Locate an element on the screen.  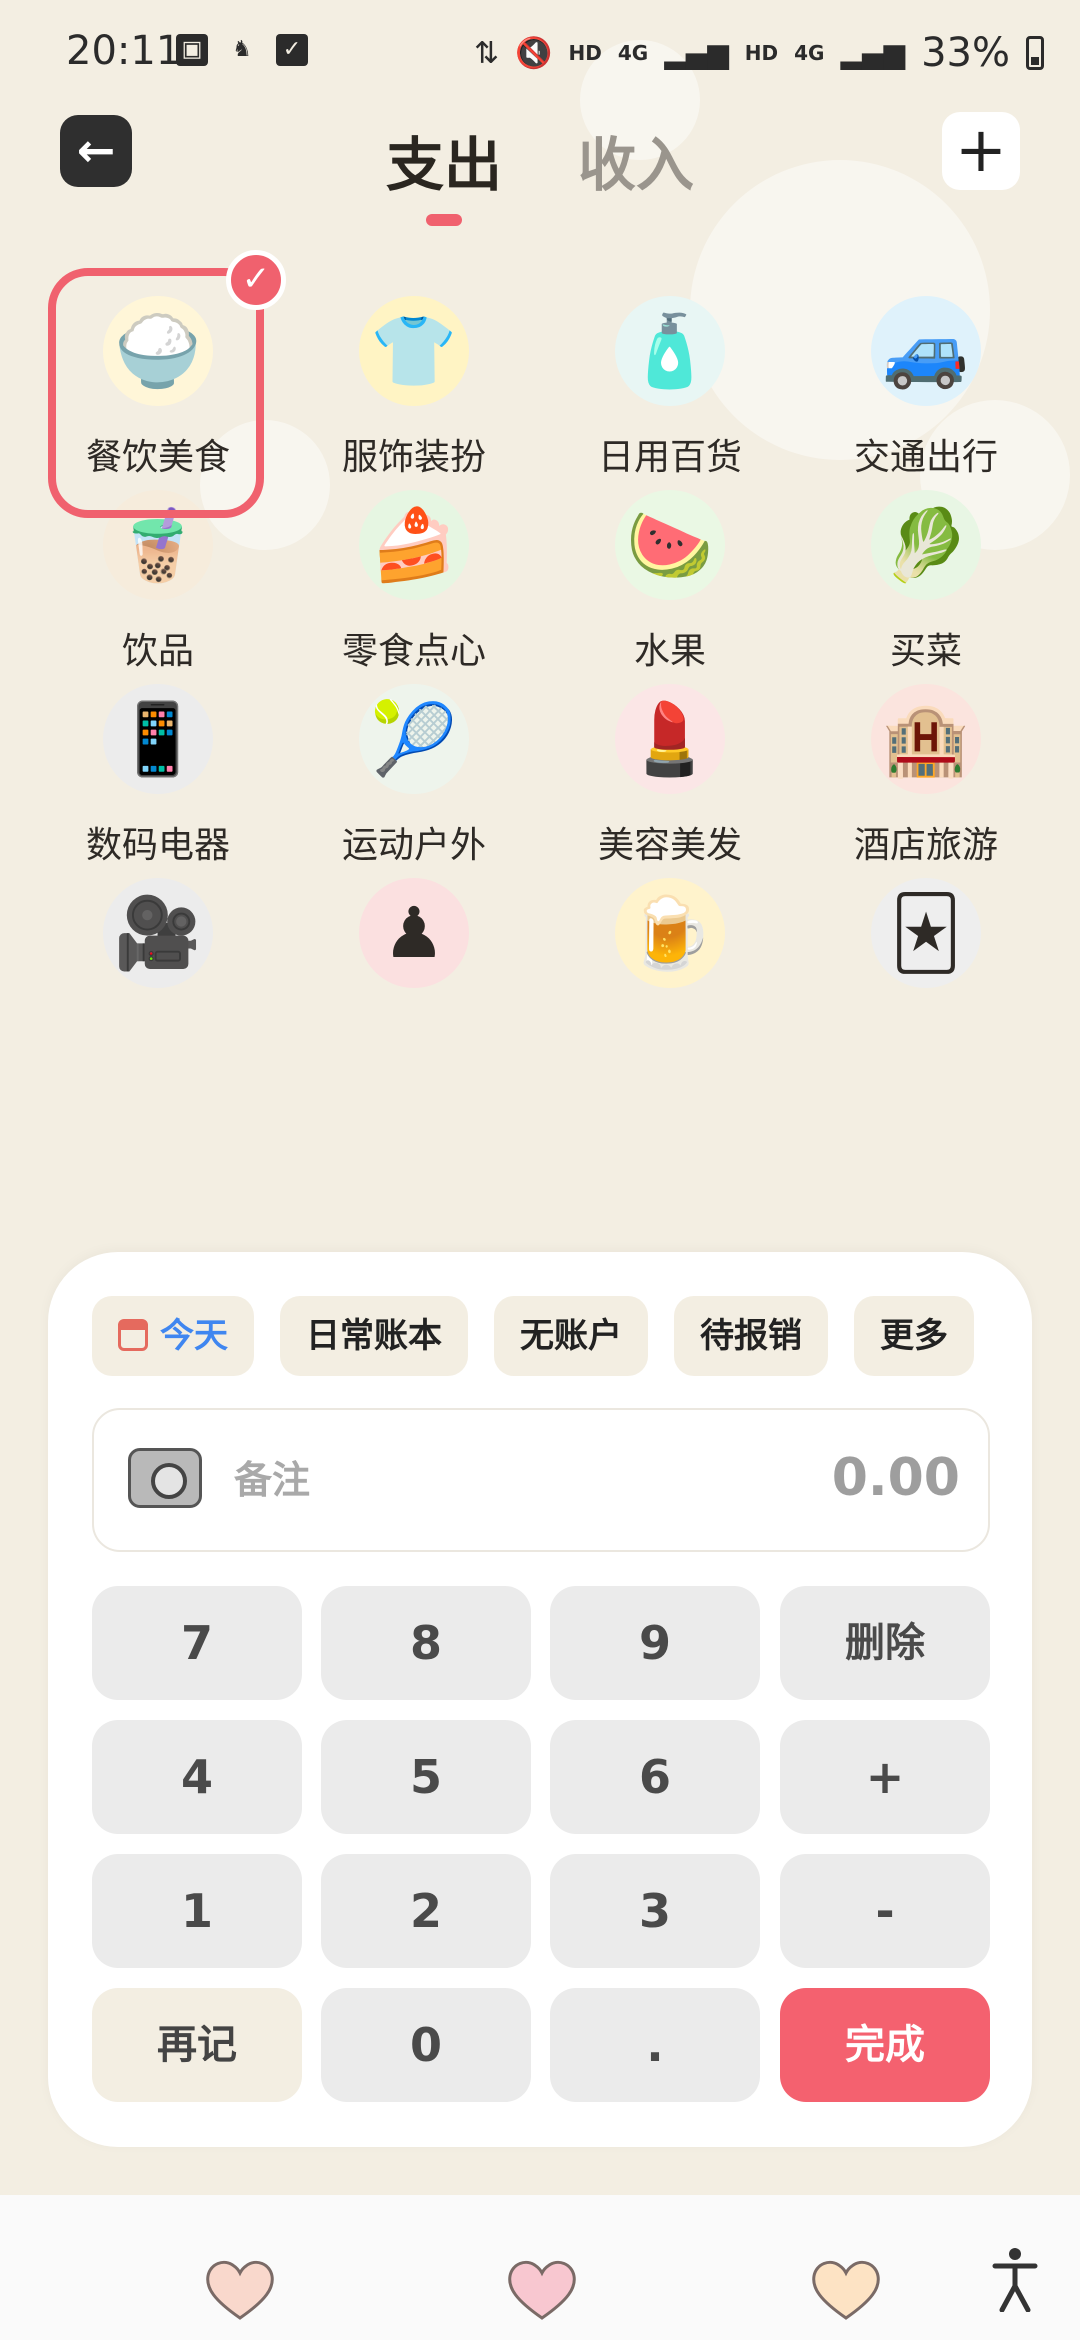
playing-cards-icon: 🃏 is located at coordinates (926, 933).